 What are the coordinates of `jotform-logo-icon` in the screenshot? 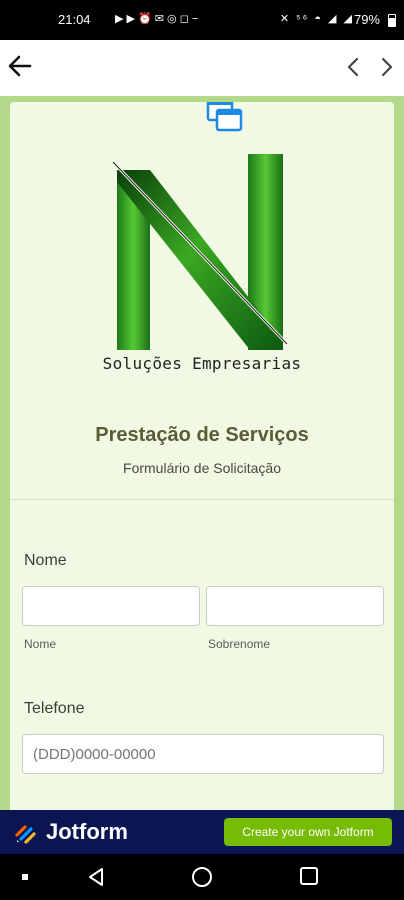 It's located at (25, 834).